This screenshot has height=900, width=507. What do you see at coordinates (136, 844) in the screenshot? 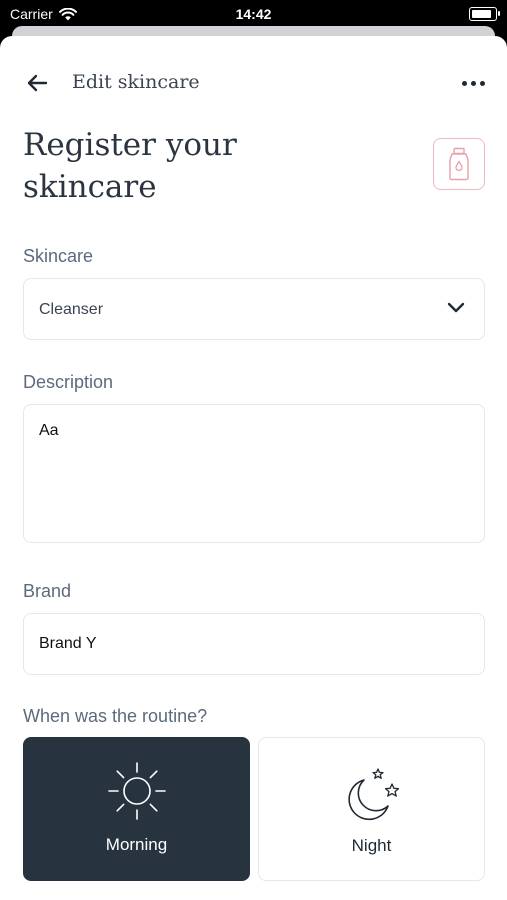
I see `routine-option-label: Morning` at bounding box center [136, 844].